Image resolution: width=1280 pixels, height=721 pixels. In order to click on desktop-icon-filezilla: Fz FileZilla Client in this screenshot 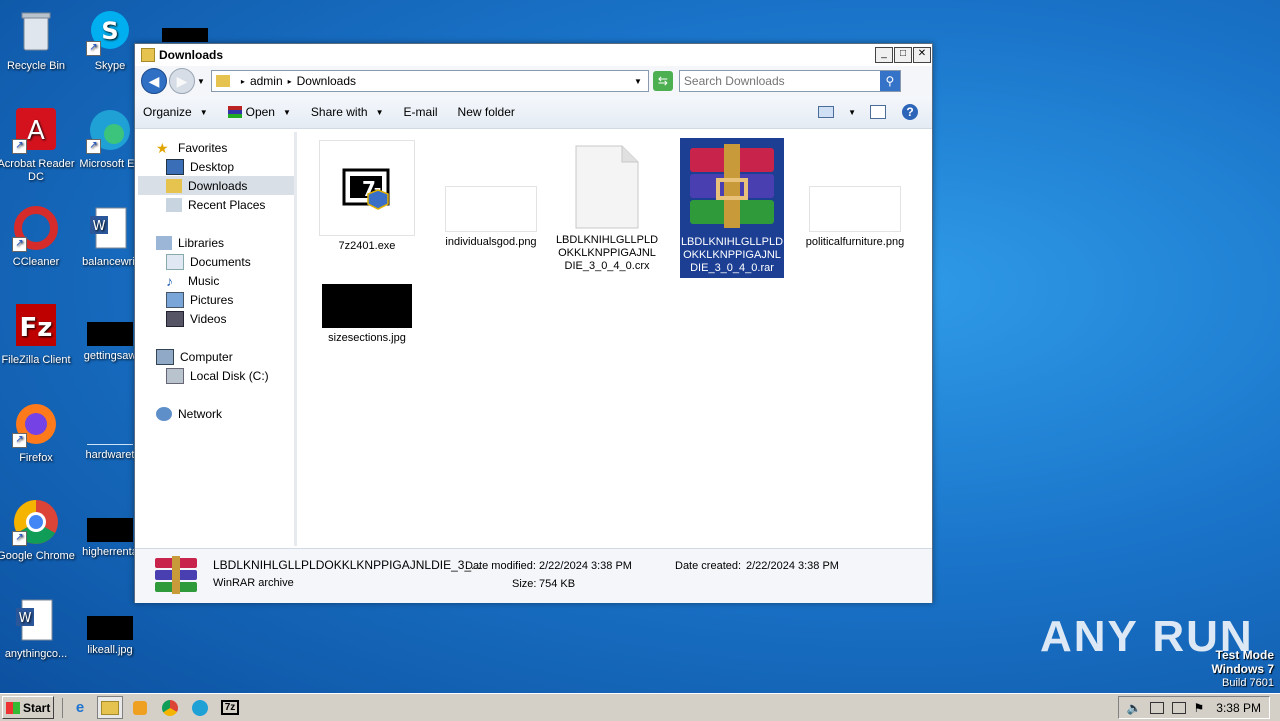, I will do `click(38, 334)`.